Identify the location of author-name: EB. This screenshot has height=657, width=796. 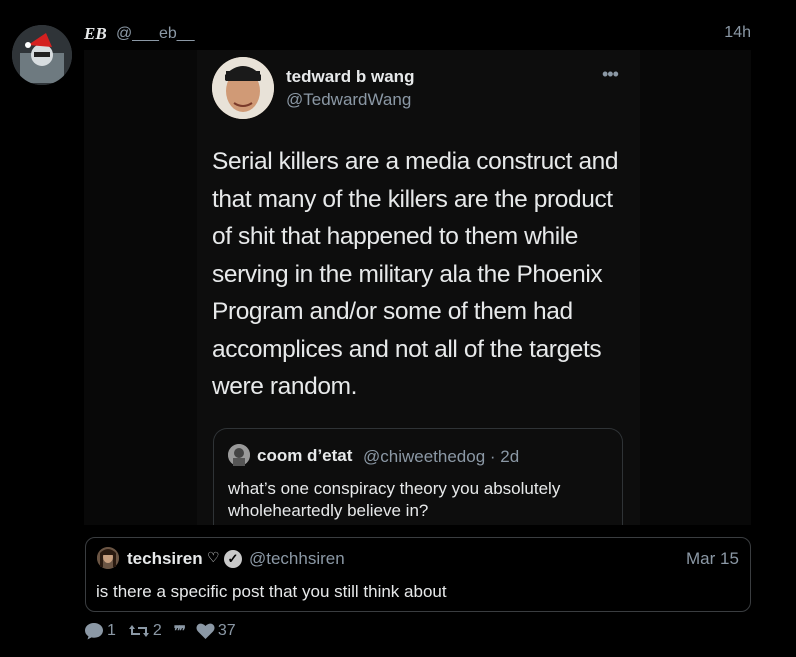
(95, 34).